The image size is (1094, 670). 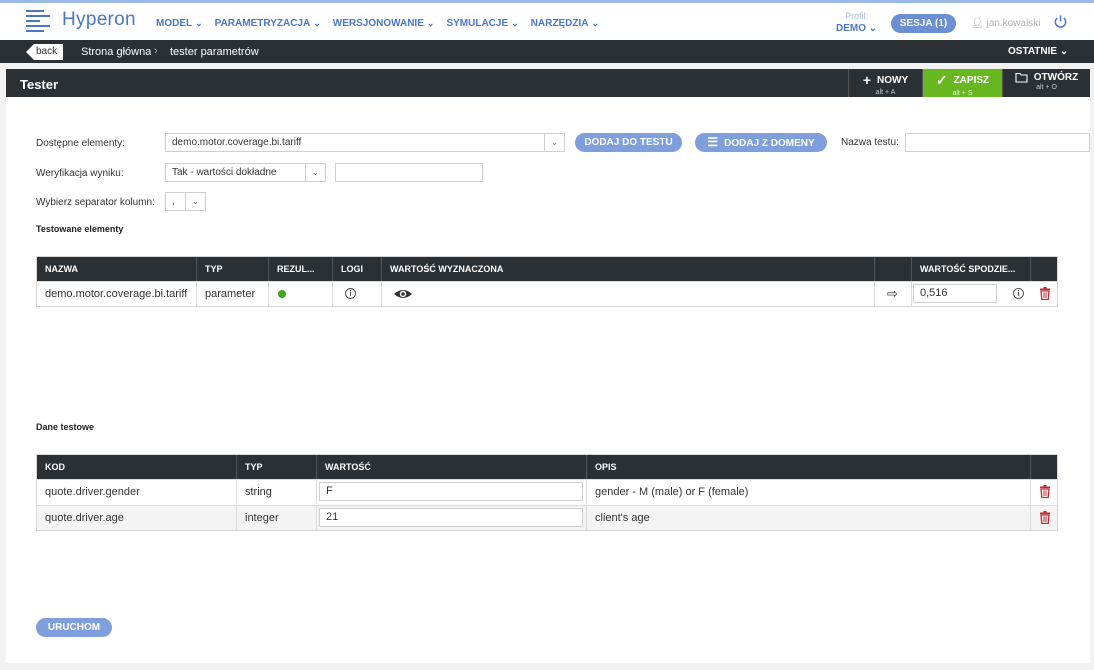 I want to click on session-button: SESJA (1), so click(x=923, y=23).